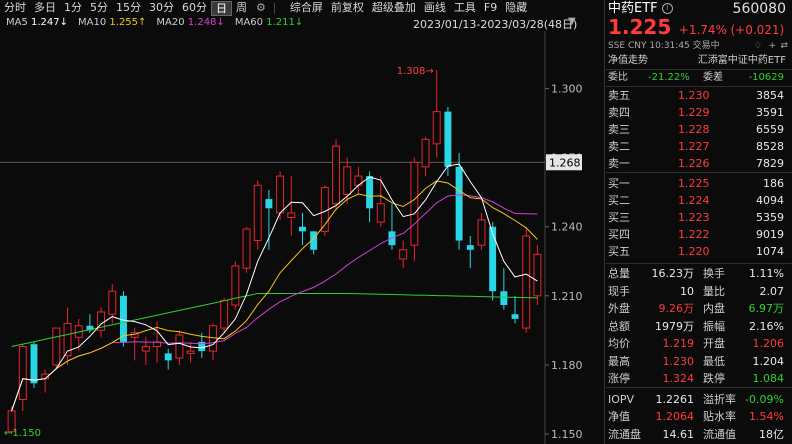 The image size is (792, 444). What do you see at coordinates (770, 251) in the screenshot?
I see `book-volume: 1074` at bounding box center [770, 251].